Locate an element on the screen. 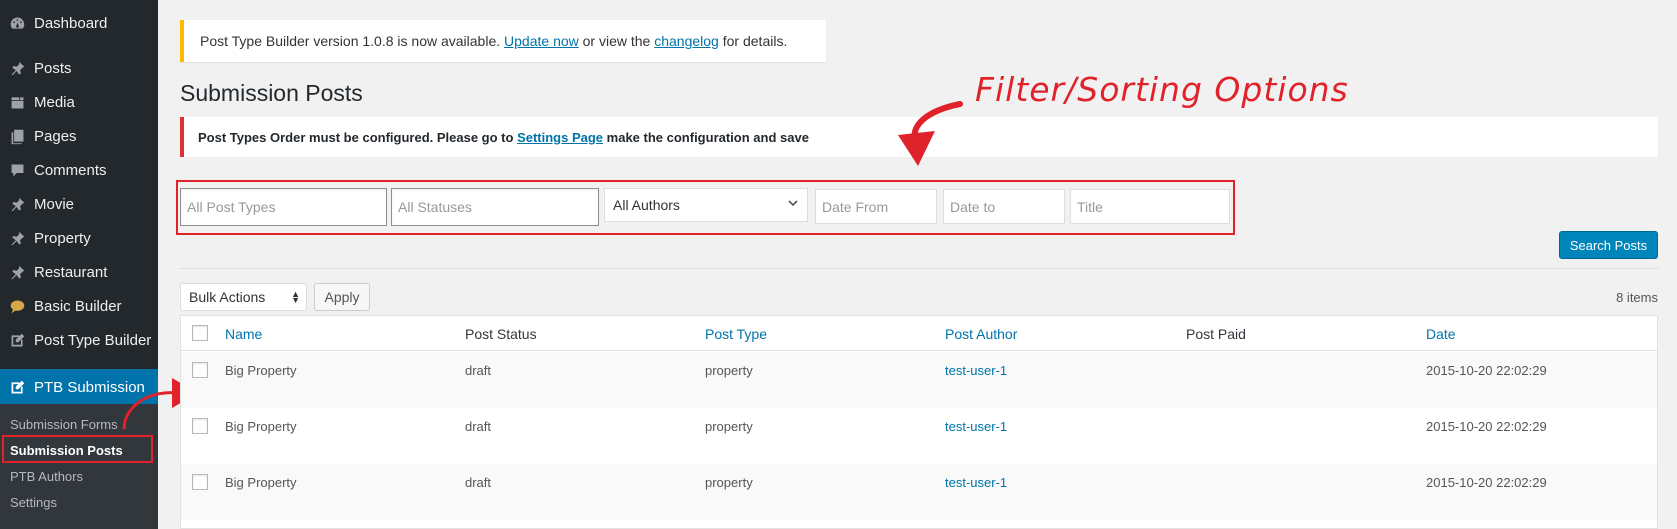 This screenshot has height=529, width=1677. menu-basic-builder: Basic Builder is located at coordinates (79, 306).